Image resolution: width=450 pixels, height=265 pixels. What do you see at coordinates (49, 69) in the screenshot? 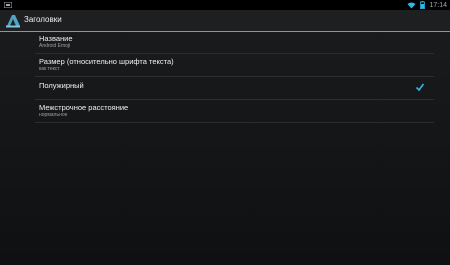
I see `pref-summary: как текст` at bounding box center [49, 69].